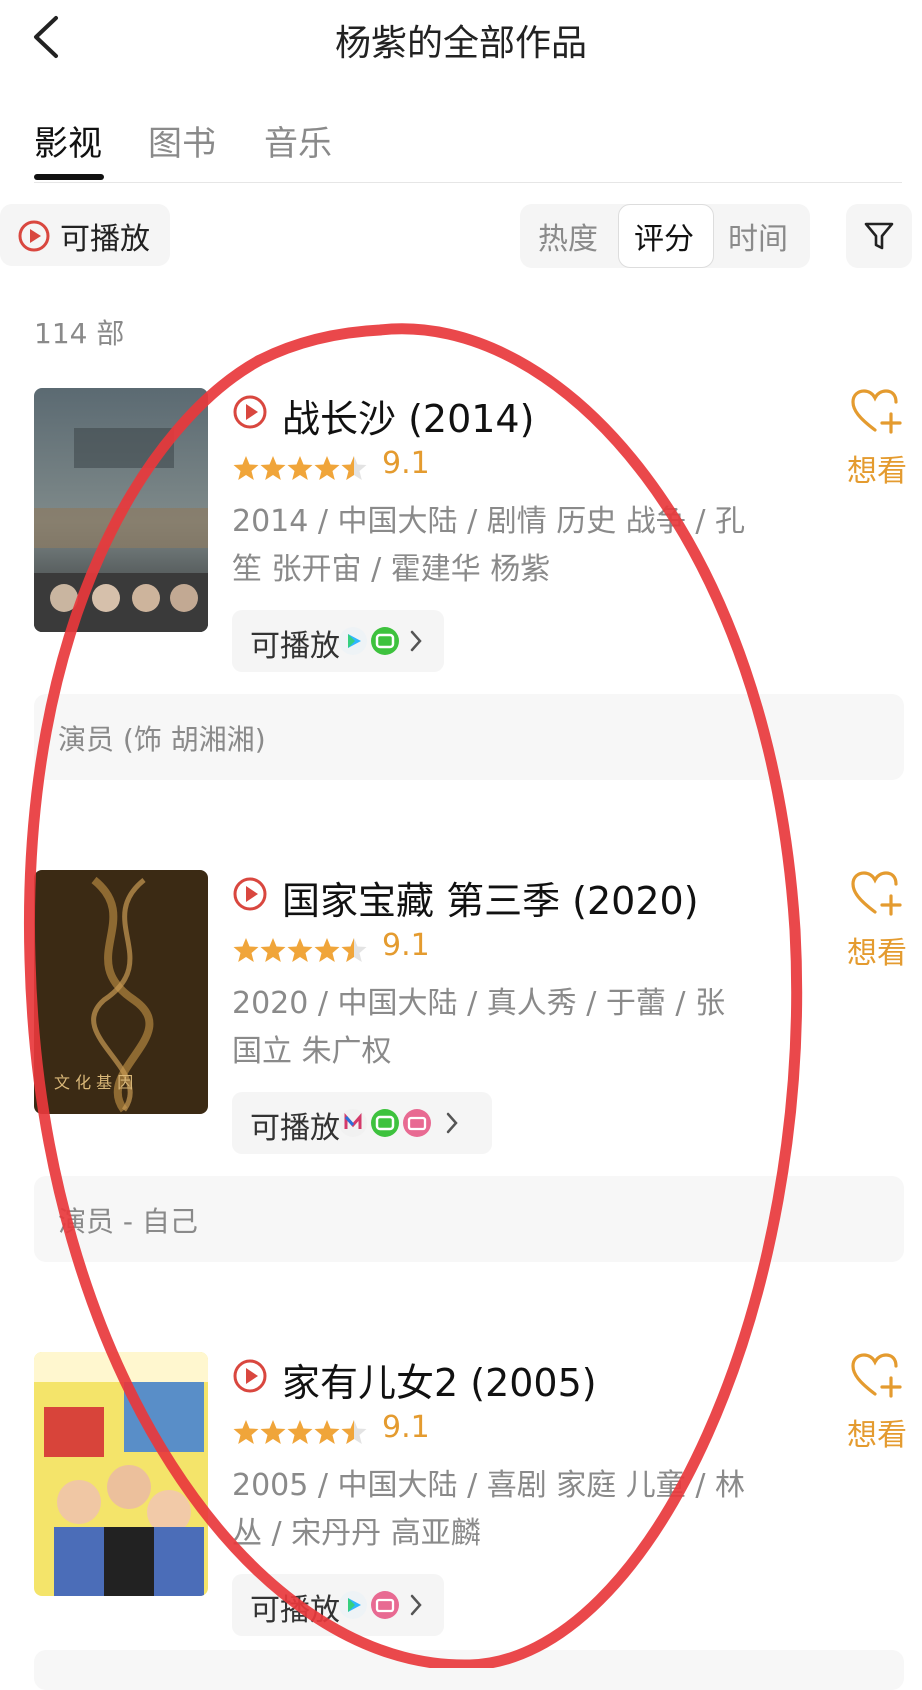 Image resolution: width=922 pixels, height=1690 pixels. What do you see at coordinates (469, 737) in the screenshot?
I see `role-info: 演员 (饰 胡湘湘)` at bounding box center [469, 737].